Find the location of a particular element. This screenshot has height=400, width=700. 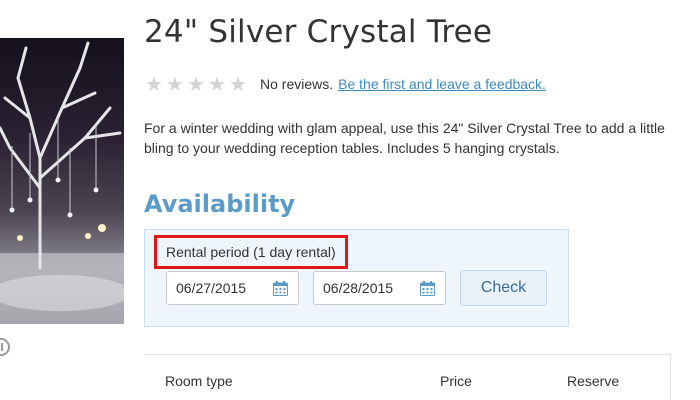

rental-period-label: Rental period (1 day rental) is located at coordinates (251, 252).